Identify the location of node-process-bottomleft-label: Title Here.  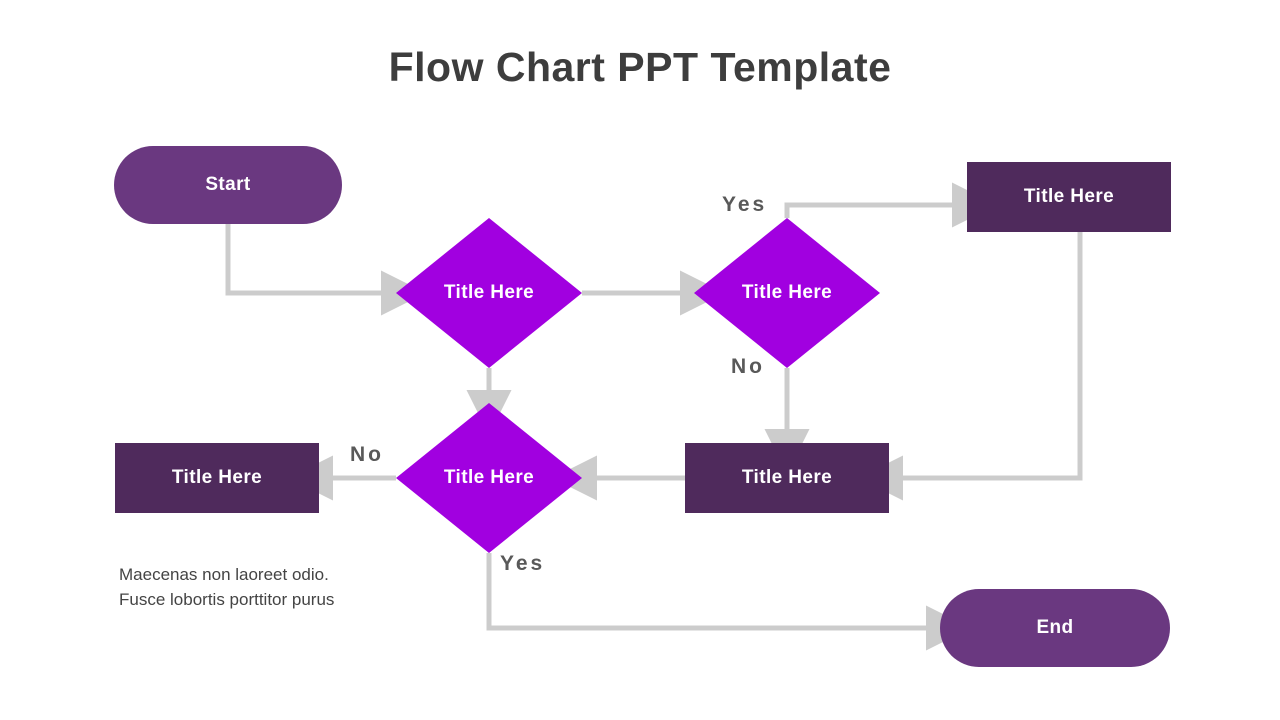
(217, 477).